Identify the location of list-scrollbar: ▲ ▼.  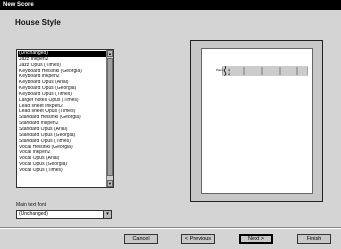
(109, 118).